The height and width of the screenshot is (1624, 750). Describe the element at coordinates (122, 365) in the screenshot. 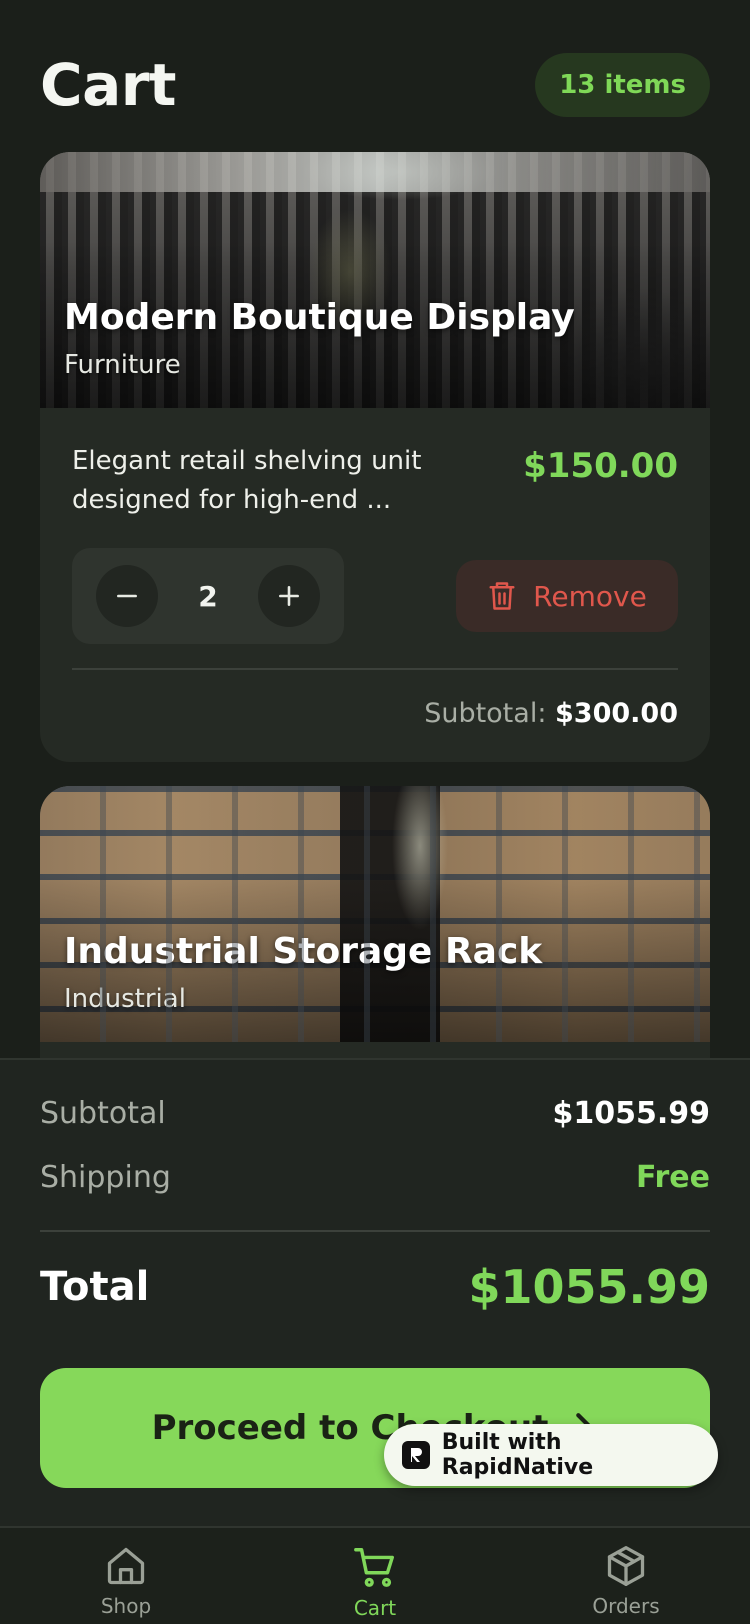

I see `product-category: Furniture` at that location.